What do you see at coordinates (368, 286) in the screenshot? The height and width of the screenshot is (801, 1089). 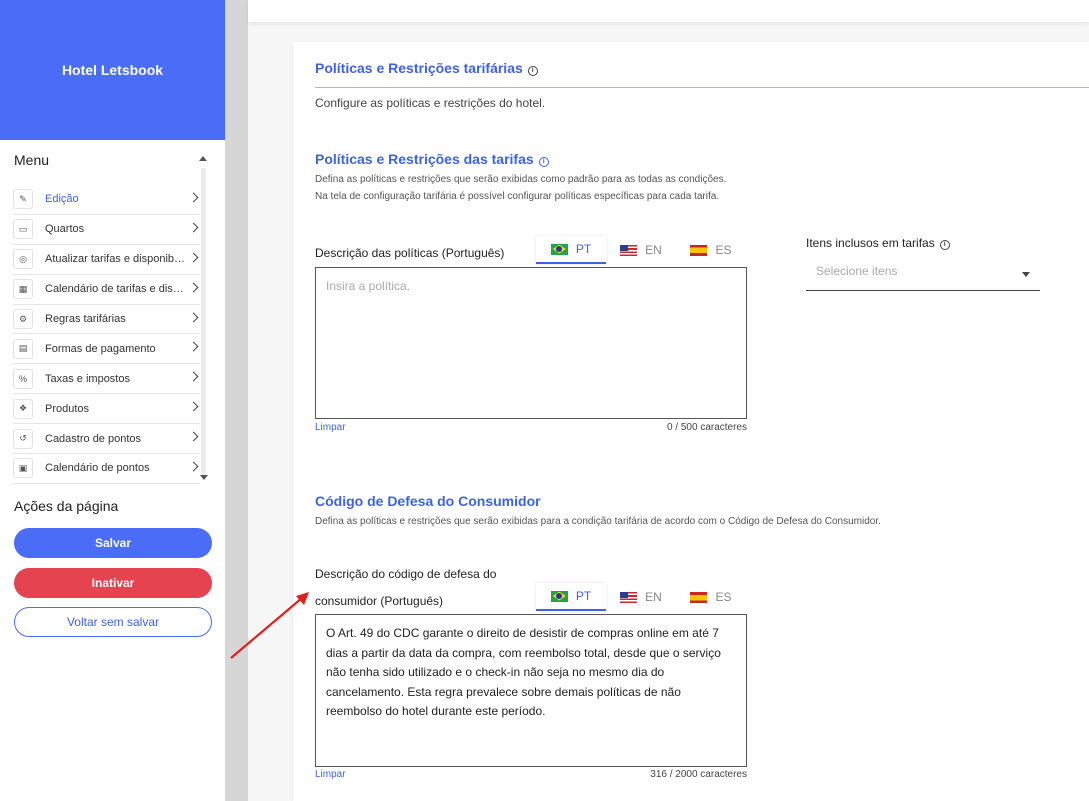 I see `policies-placeholder: Insira a política.` at bounding box center [368, 286].